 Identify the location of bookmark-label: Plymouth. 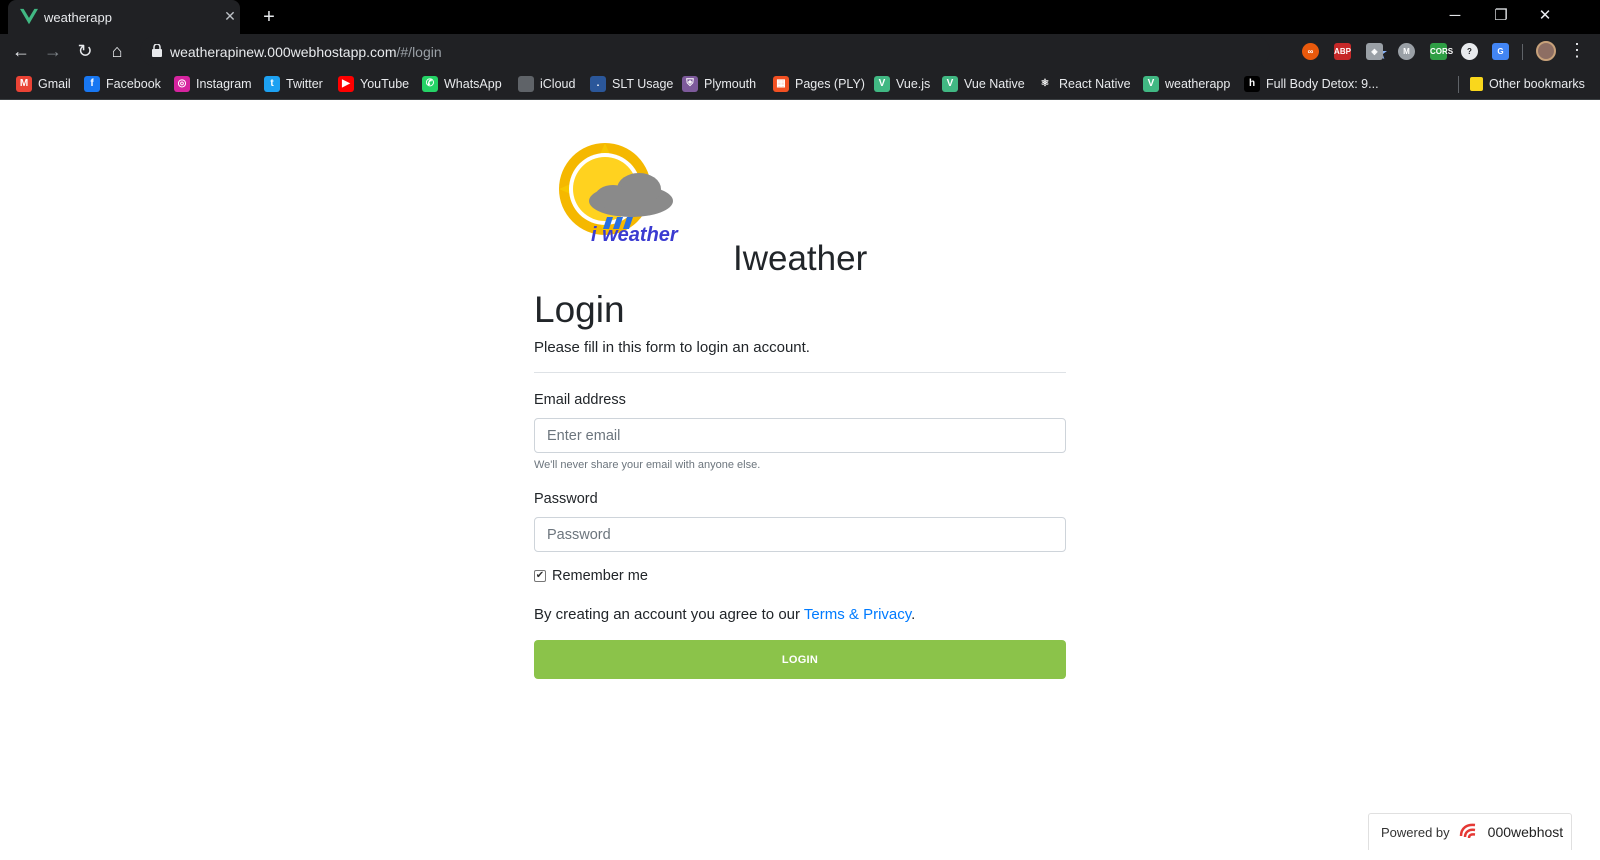
(730, 84).